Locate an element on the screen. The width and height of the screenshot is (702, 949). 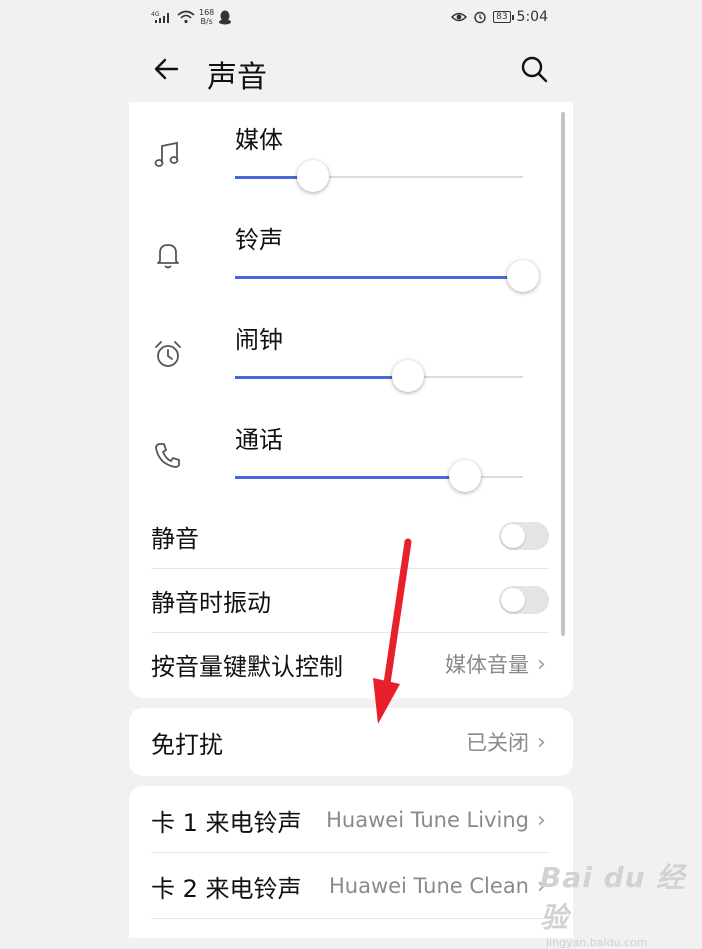
alarm-volume-slider is located at coordinates (379, 376).